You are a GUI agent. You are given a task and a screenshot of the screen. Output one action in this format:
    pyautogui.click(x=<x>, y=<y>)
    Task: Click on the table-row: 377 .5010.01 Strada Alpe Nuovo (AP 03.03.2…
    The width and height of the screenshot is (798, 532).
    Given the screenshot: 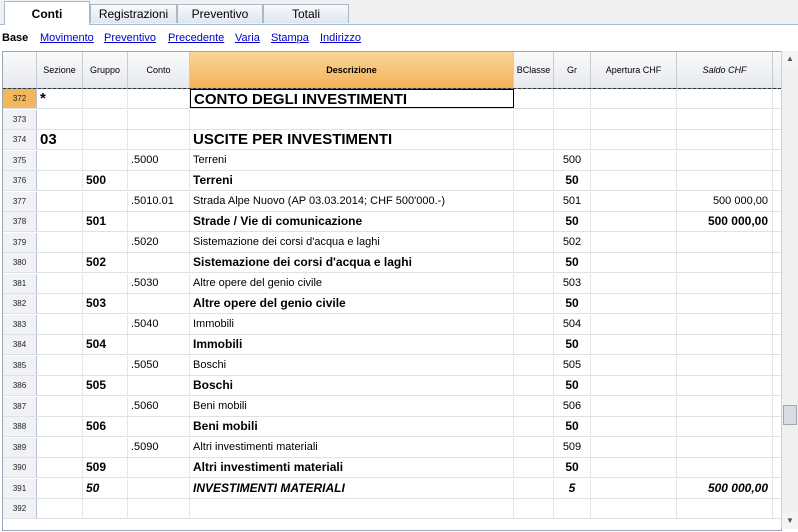 What is the action you would take?
    pyautogui.click(x=392, y=201)
    